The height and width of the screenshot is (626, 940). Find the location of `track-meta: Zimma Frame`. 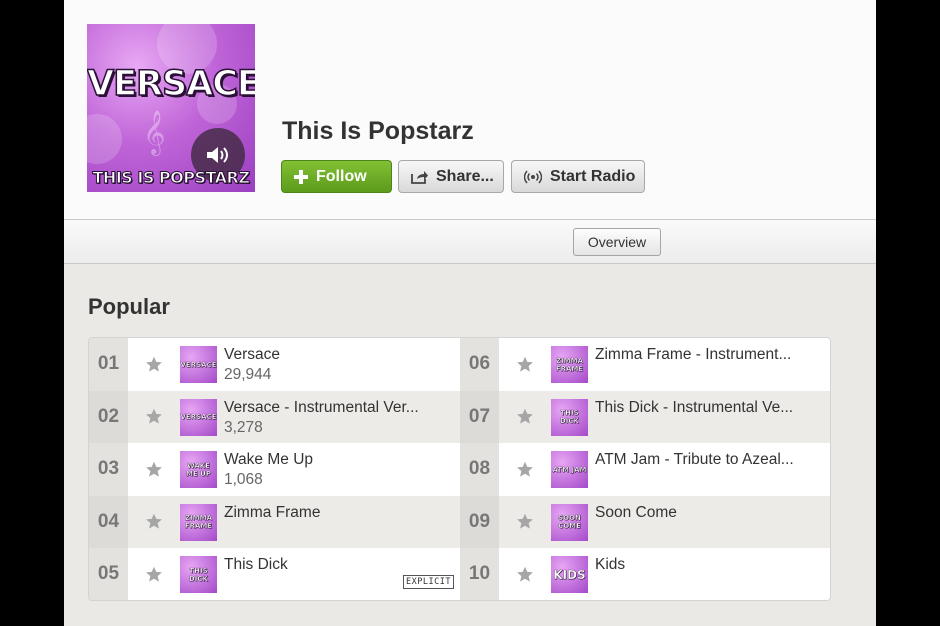

track-meta: Zimma Frame is located at coordinates (336, 513).